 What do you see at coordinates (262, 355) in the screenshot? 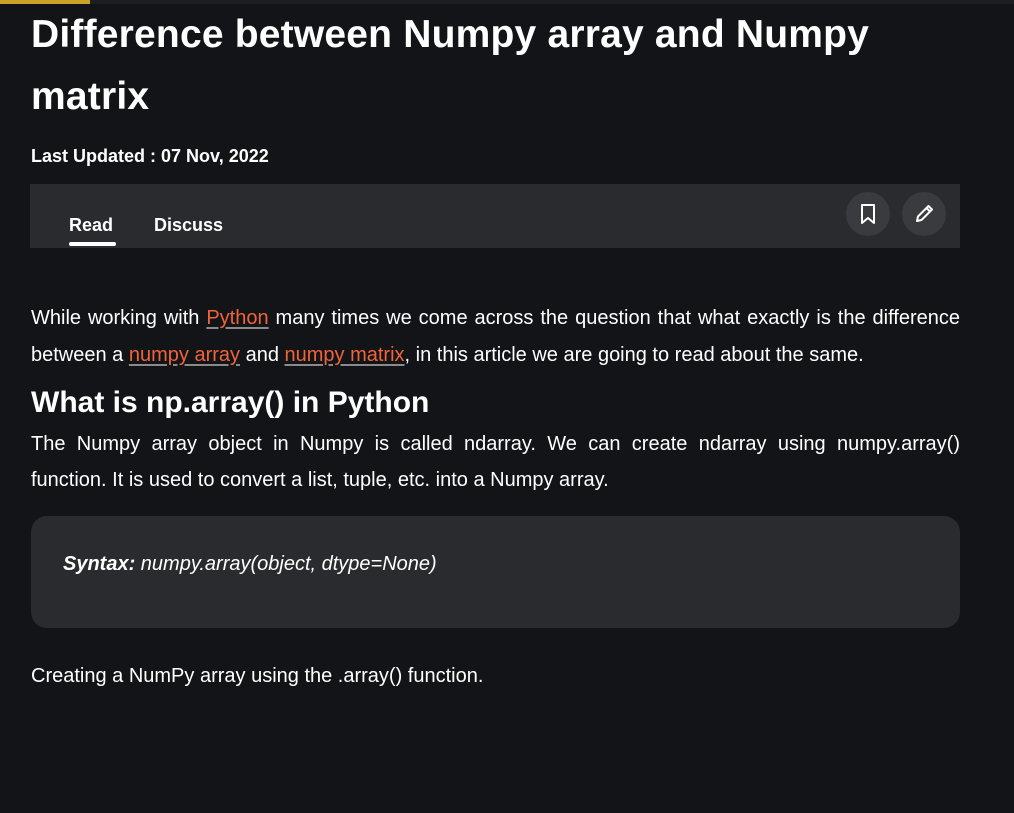
I see `intro-text-3: and` at bounding box center [262, 355].